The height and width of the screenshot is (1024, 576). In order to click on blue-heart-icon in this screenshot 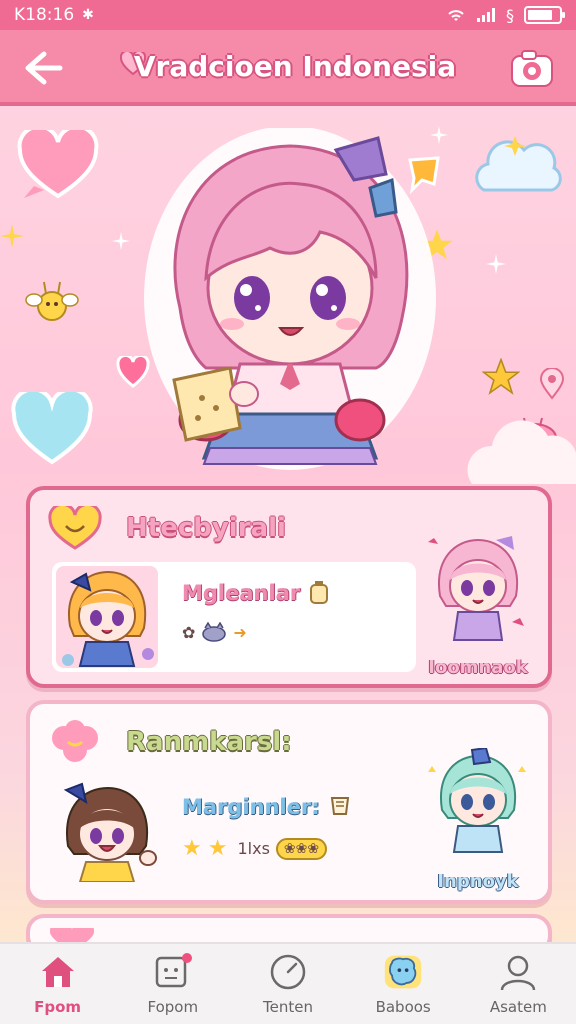, I will do `click(52, 428)`.